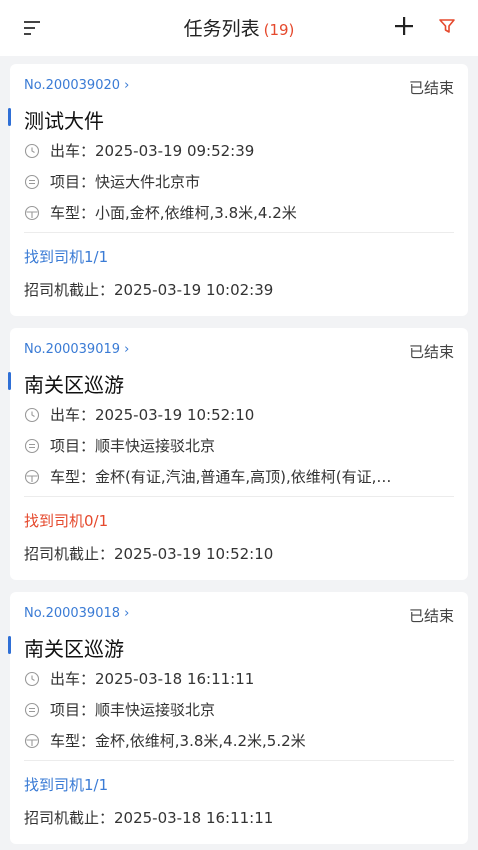 The height and width of the screenshot is (850, 478). I want to click on drivers-found: 找到司机0/1, so click(66, 521).